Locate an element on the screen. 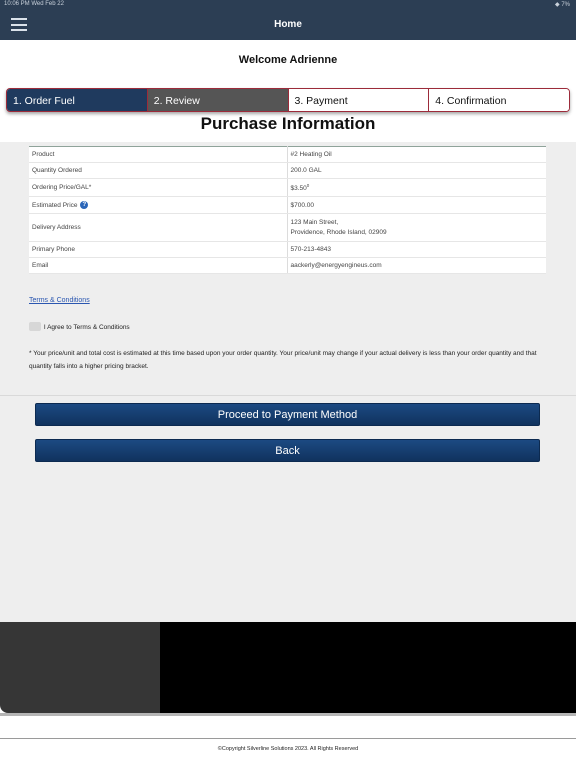 This screenshot has width=576, height=768. top-navbar: Home is located at coordinates (288, 25).